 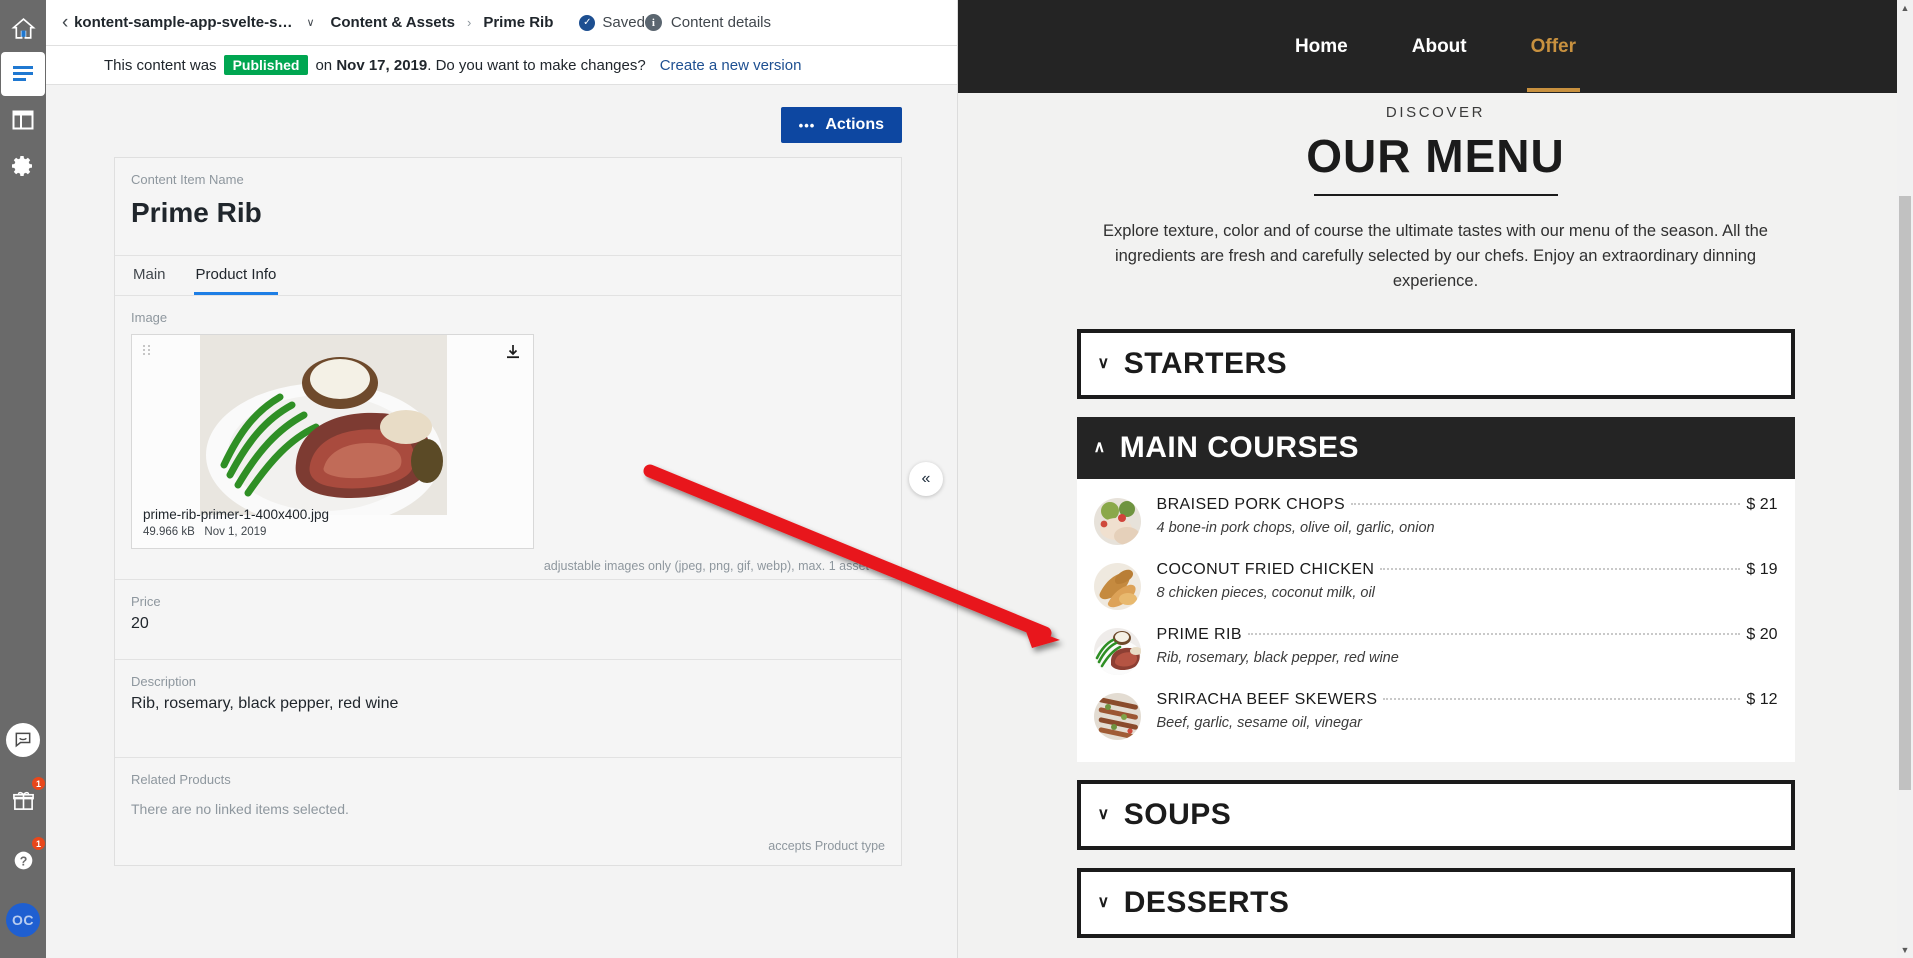 I want to click on description-value: Rib, rosemary, black pepper, red wine, so click(x=508, y=704).